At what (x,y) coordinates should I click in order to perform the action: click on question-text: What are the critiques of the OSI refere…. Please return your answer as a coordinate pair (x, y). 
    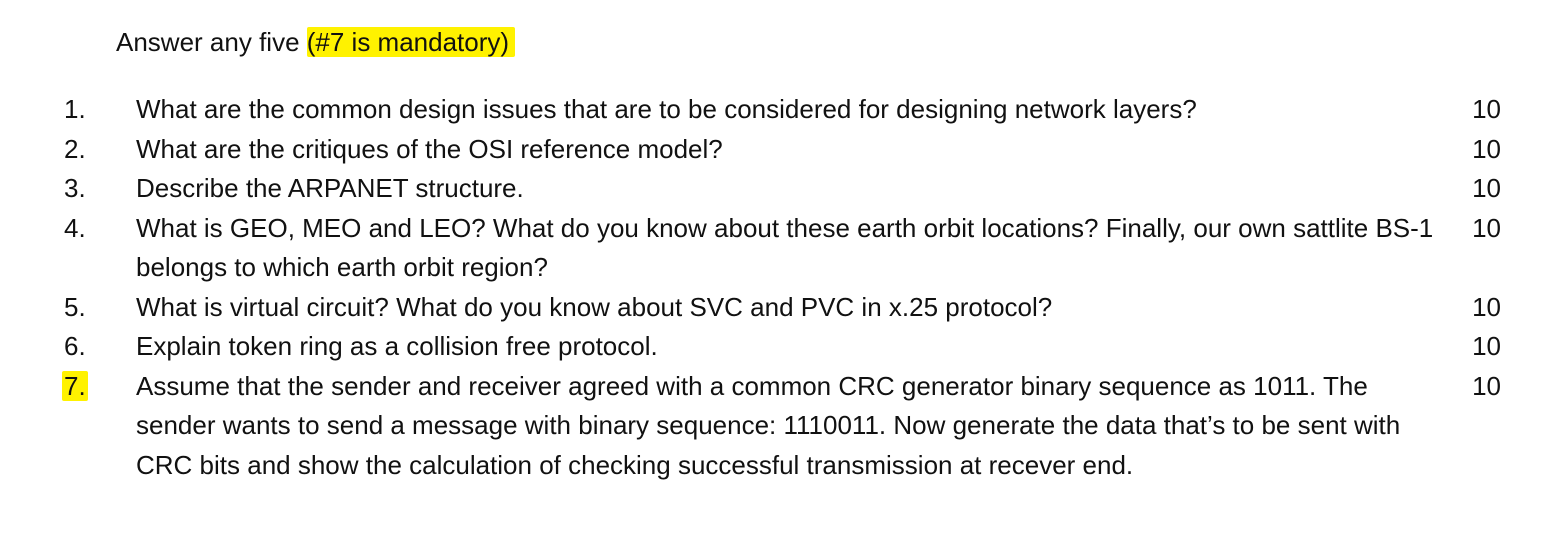
    Looking at the image, I should click on (429, 148).